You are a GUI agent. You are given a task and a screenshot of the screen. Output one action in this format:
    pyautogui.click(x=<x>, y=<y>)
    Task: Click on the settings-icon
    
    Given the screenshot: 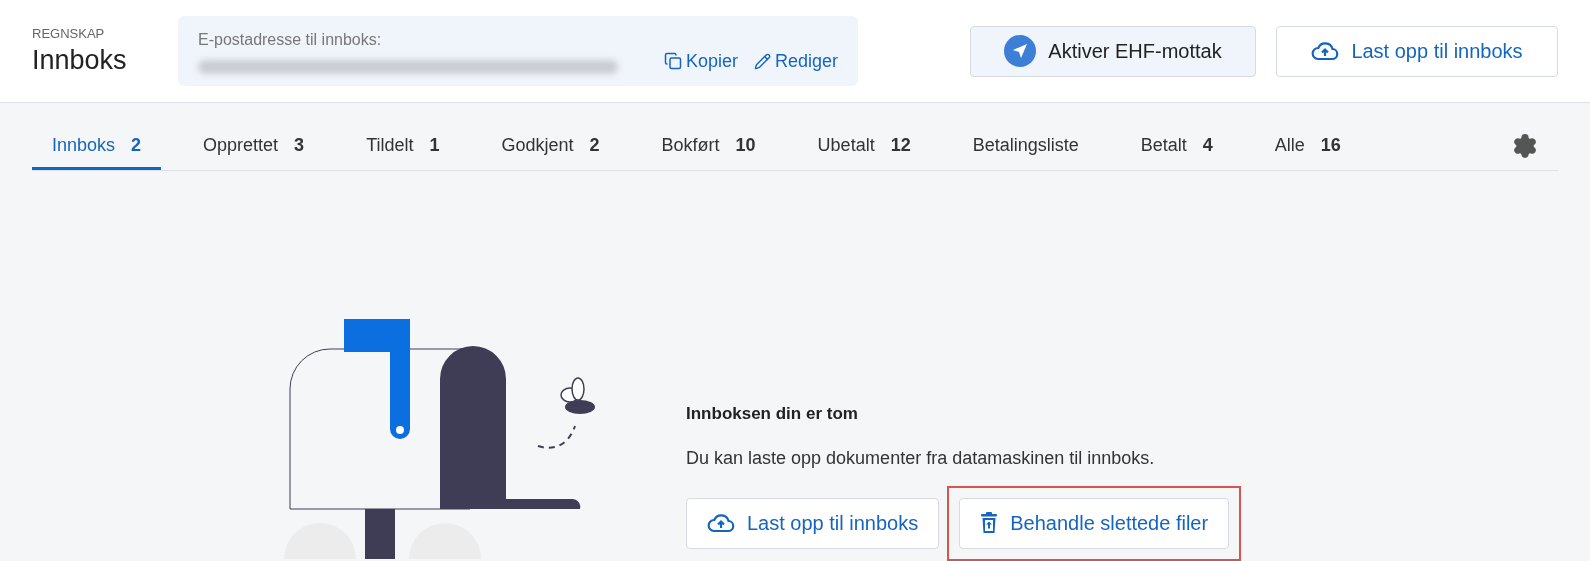 What is the action you would take?
    pyautogui.click(x=1525, y=146)
    